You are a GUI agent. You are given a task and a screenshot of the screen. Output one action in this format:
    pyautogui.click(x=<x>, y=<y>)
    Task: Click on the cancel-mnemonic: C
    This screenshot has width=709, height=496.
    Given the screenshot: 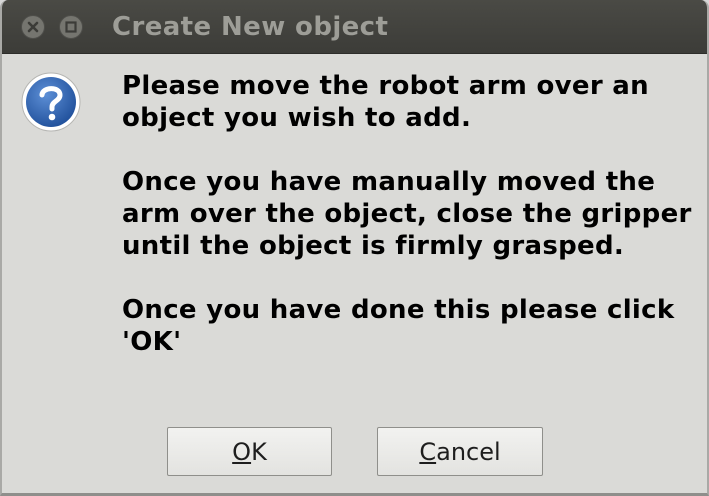 What is the action you would take?
    pyautogui.click(x=428, y=451)
    